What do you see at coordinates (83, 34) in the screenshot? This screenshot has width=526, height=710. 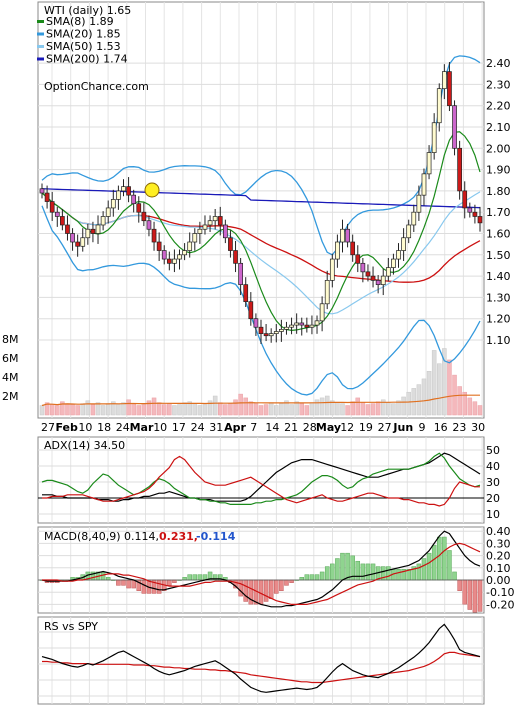 I see `legend-label: SMA(20) 1.85` at bounding box center [83, 34].